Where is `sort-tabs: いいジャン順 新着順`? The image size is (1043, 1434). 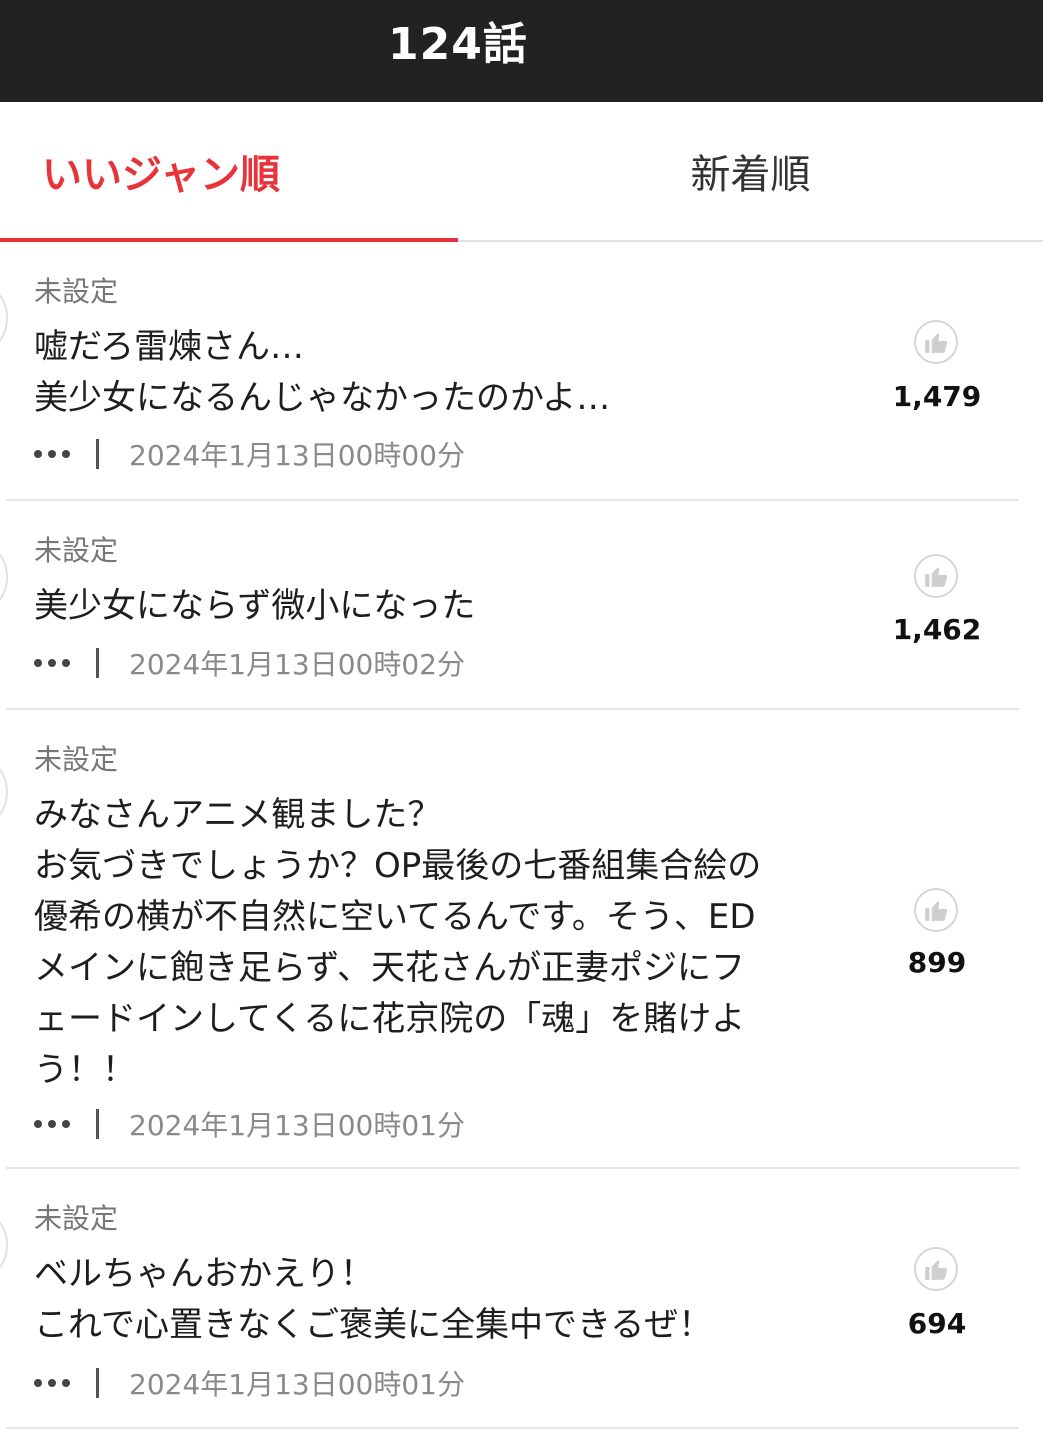 sort-tabs: いいジャン順 新着順 is located at coordinates (521, 172).